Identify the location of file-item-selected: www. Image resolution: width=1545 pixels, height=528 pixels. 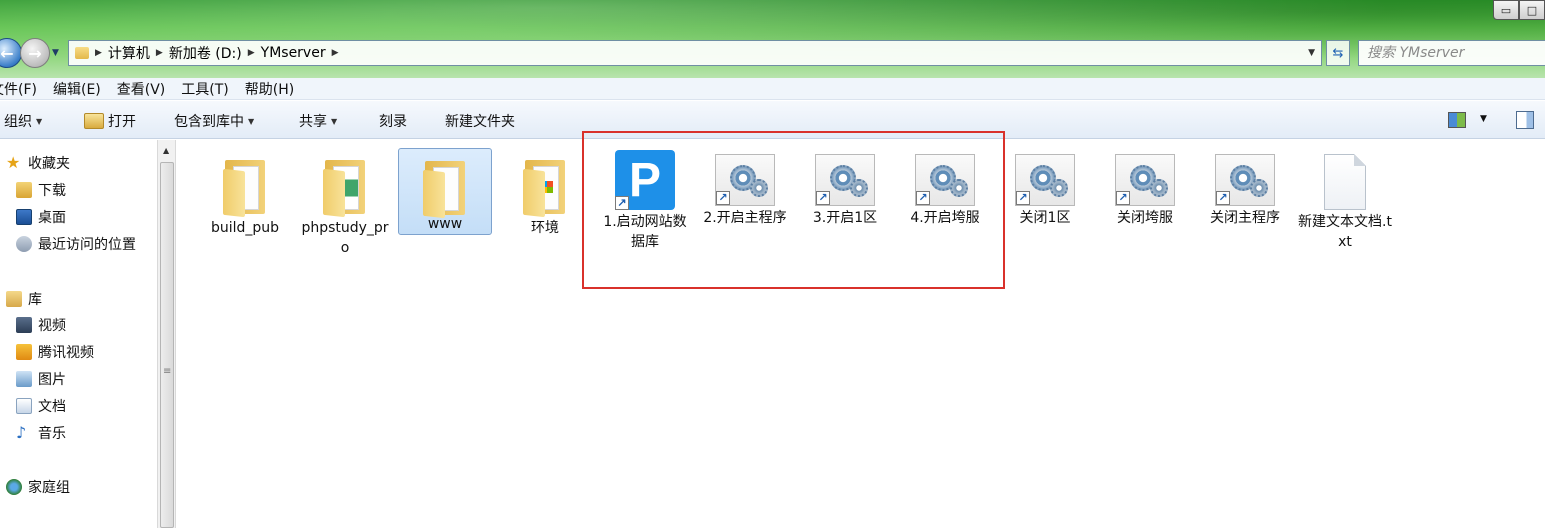
(445, 191).